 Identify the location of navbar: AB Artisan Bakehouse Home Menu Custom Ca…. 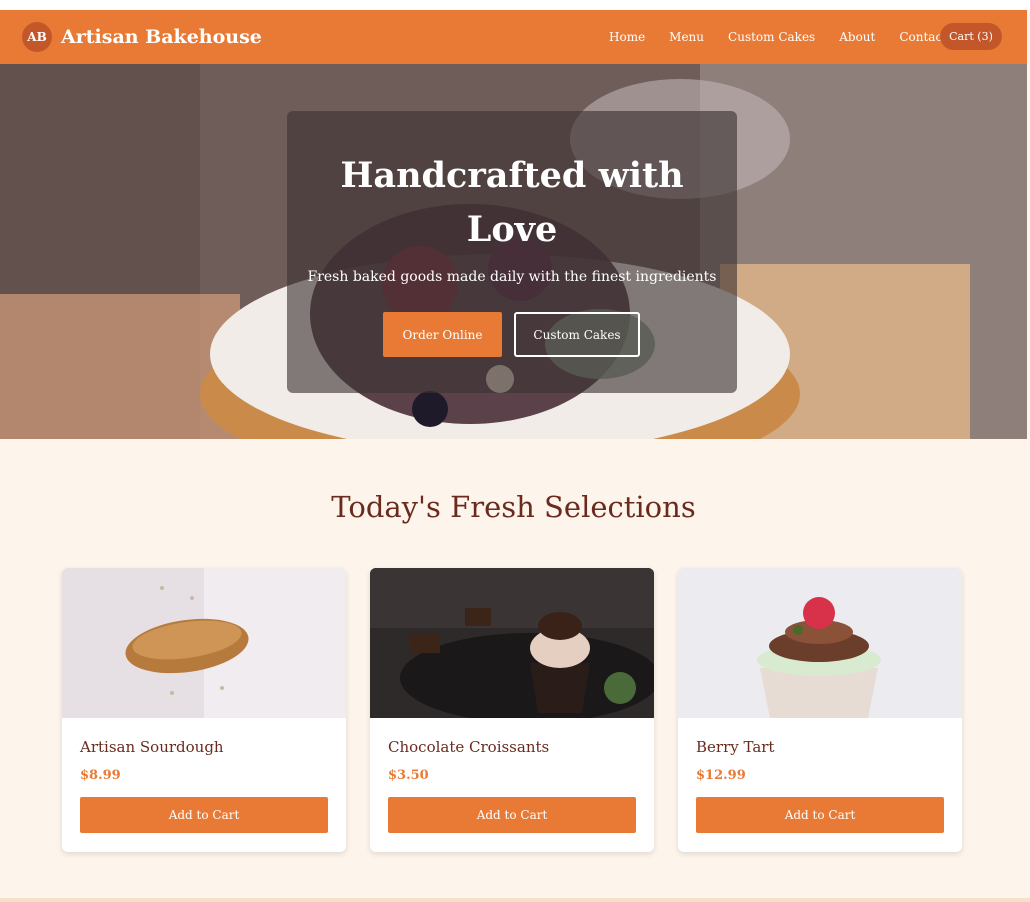
(513, 37).